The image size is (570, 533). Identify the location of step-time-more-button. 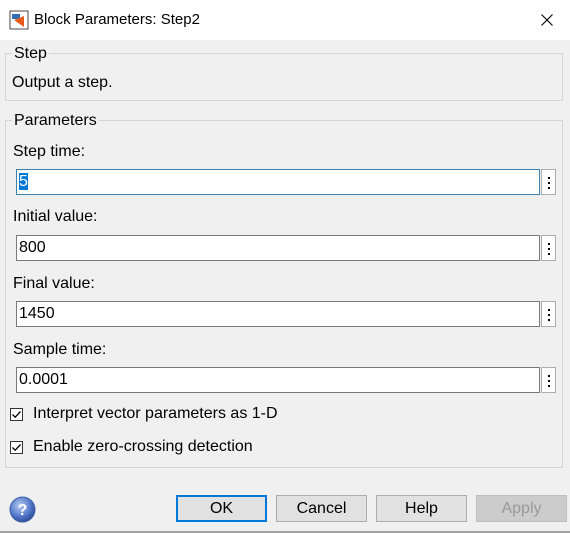
(548, 182).